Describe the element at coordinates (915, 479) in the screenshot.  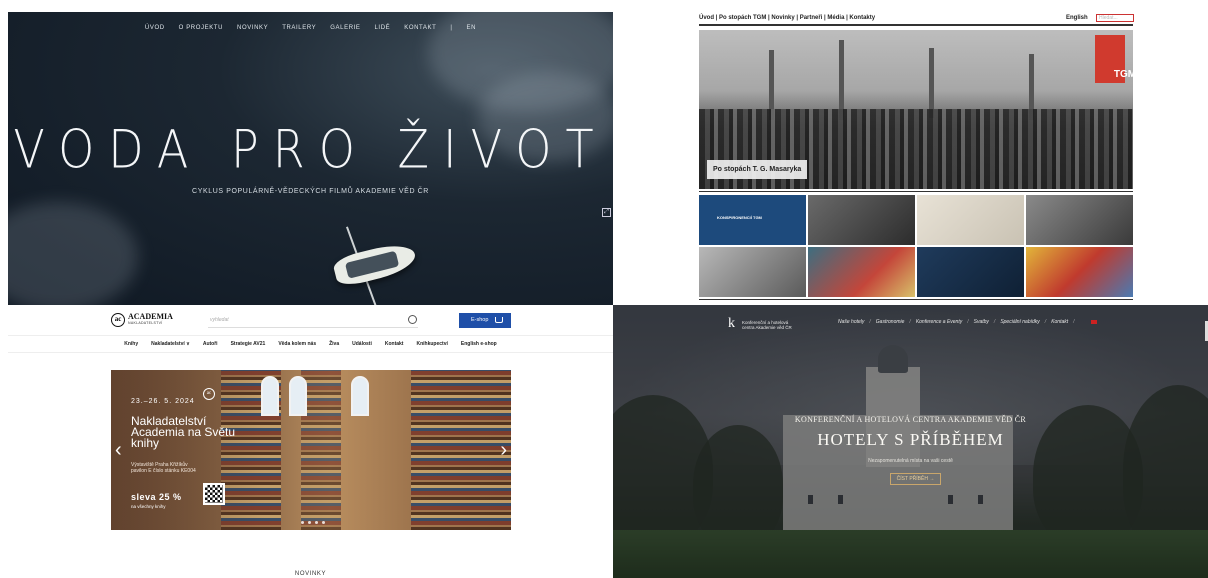
I see `read-story-button: ČÍST PŘÍBĚH →` at that location.